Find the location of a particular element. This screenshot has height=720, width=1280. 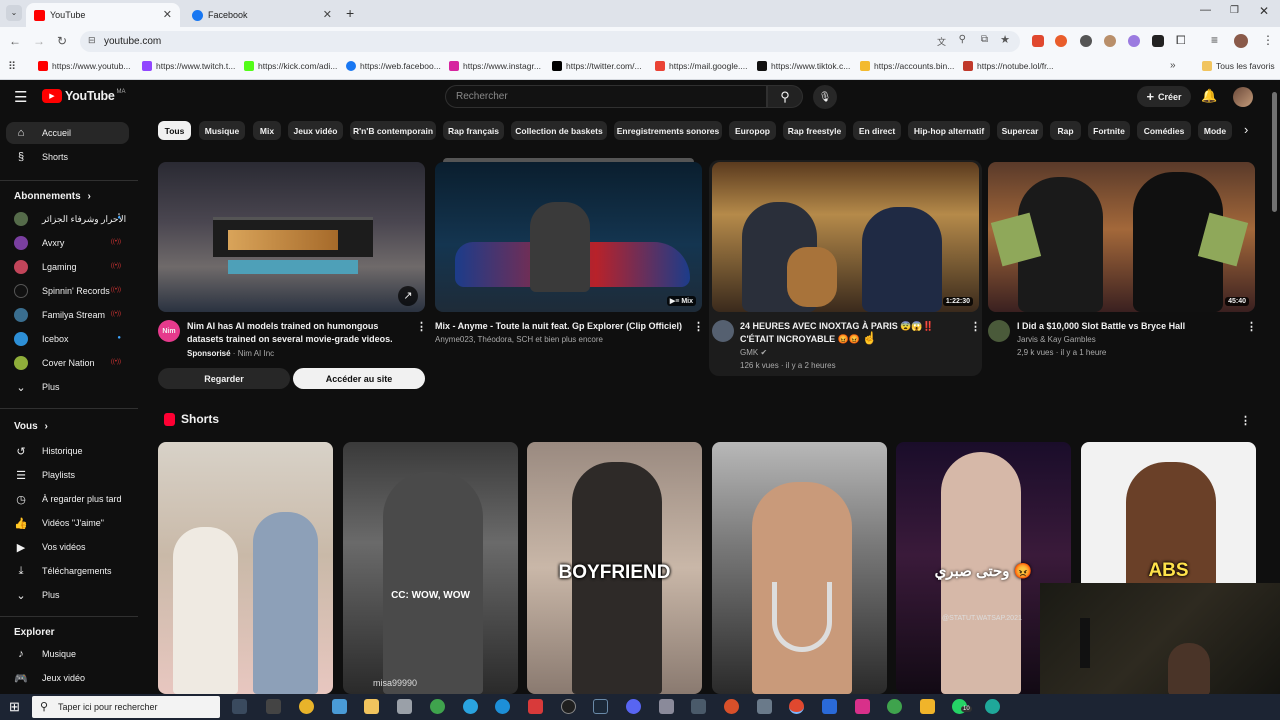

install-app-icon: ⧉ is located at coordinates (984, 39).